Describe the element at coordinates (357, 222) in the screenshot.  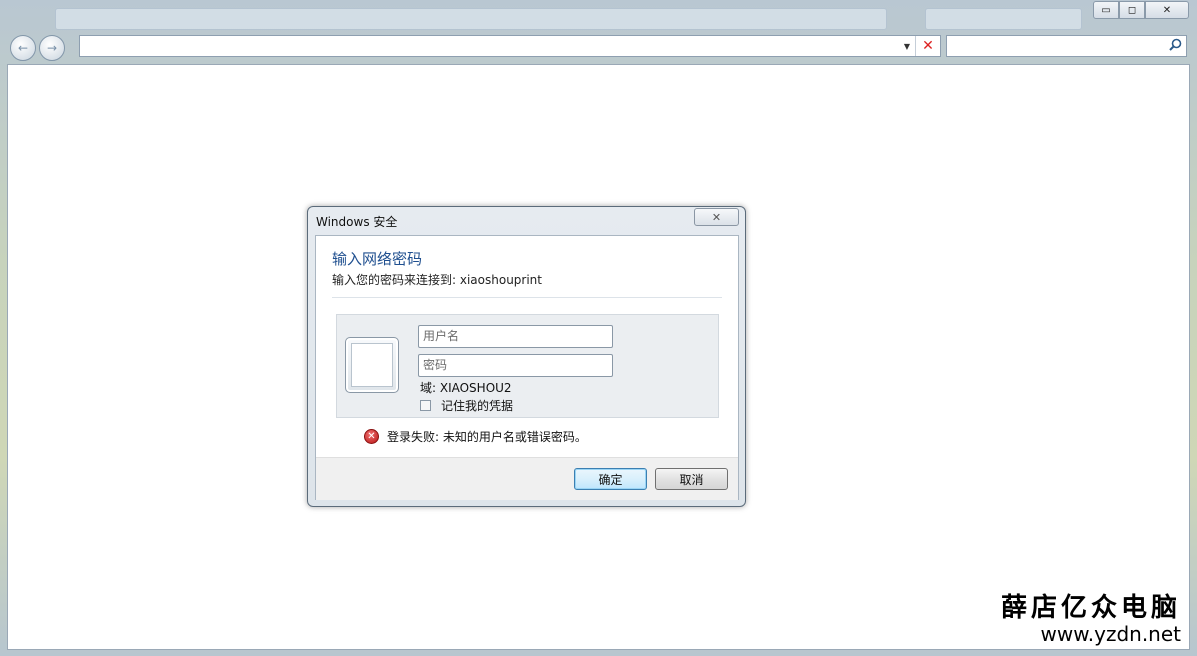
I see `dialog-title: Windows 安全` at that location.